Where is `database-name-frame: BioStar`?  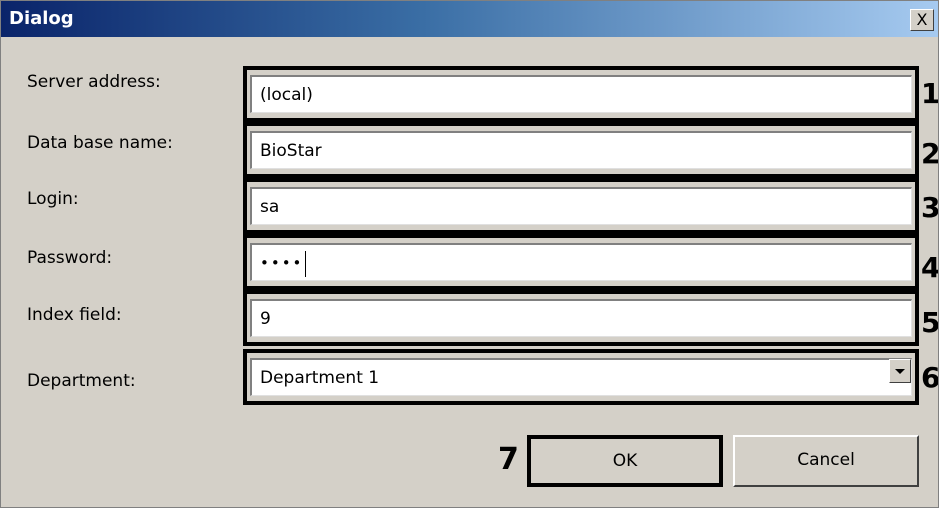
database-name-frame: BioStar is located at coordinates (581, 150).